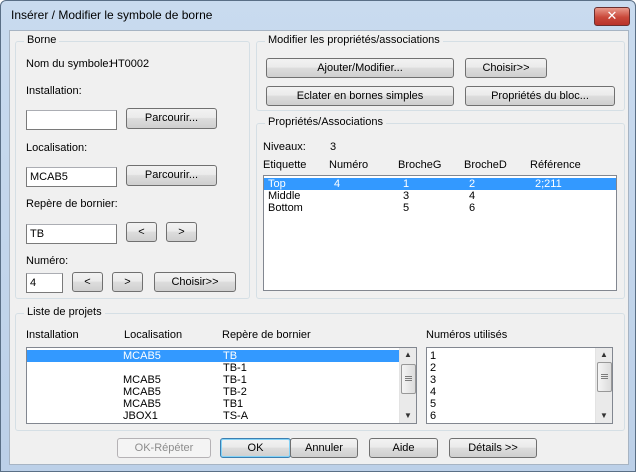 The image size is (636, 472). Describe the element at coordinates (87, 282) in the screenshot. I see `numero-prev-button: <` at that location.